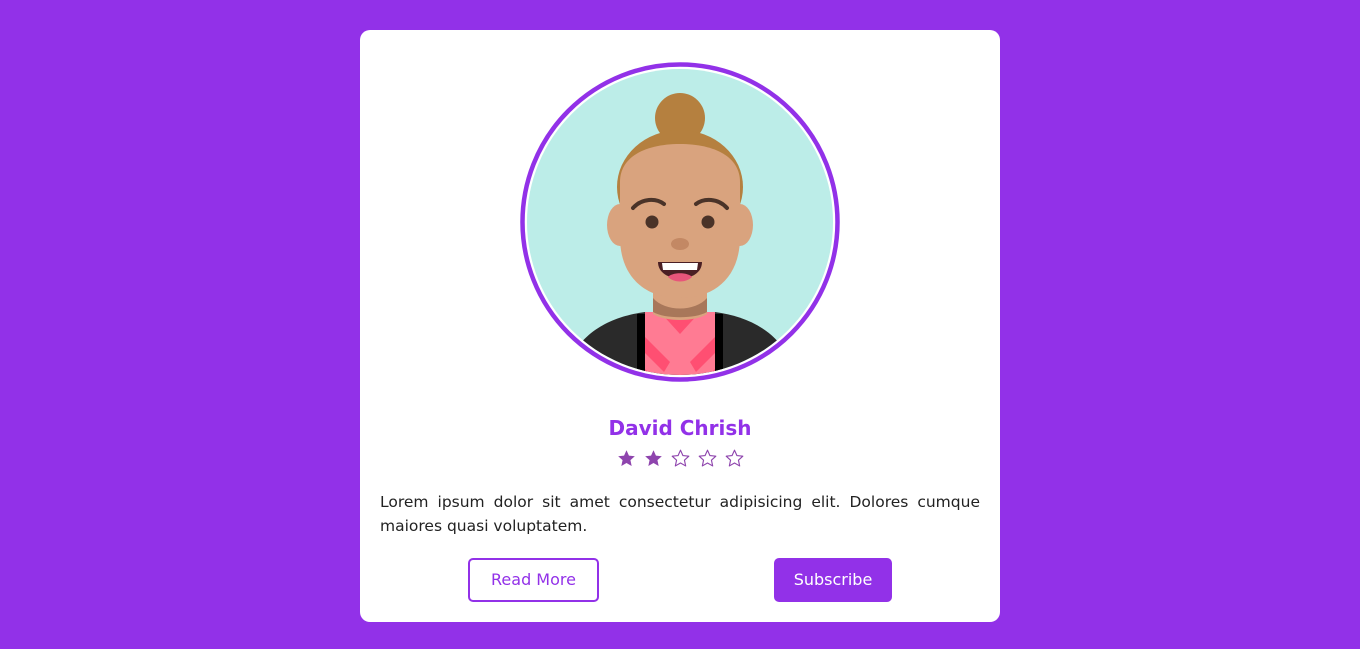  I want to click on subscribe-button: Subscribe, so click(833, 580).